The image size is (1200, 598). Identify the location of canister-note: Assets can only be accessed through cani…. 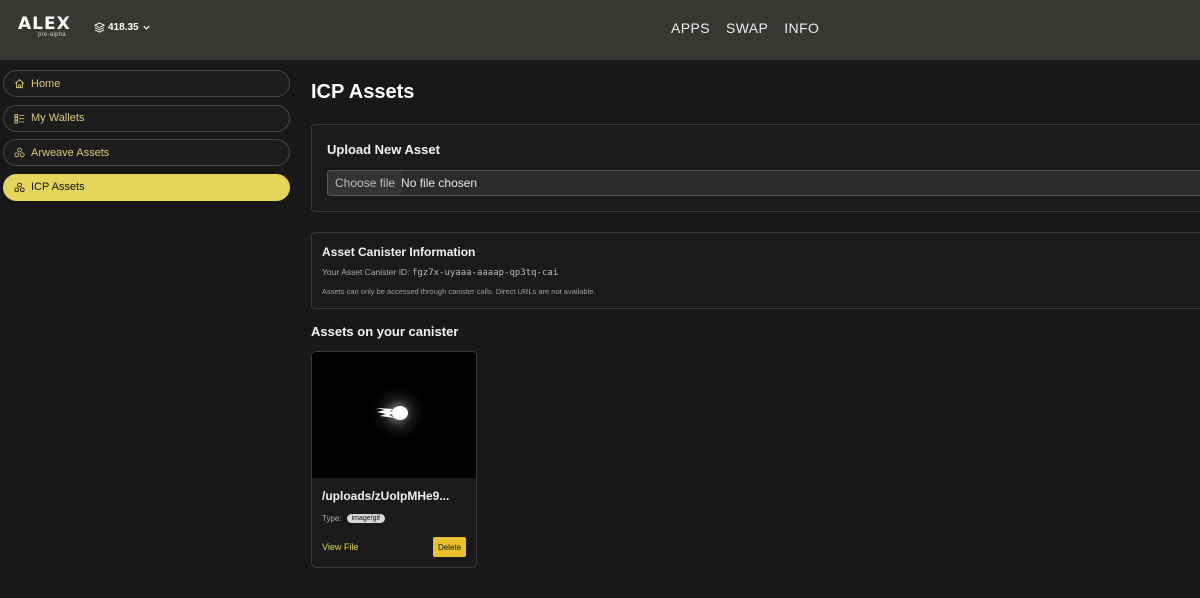
(459, 291).